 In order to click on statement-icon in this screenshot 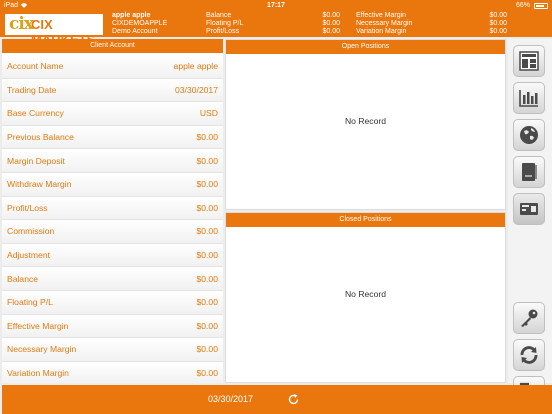, I will do `click(529, 209)`.